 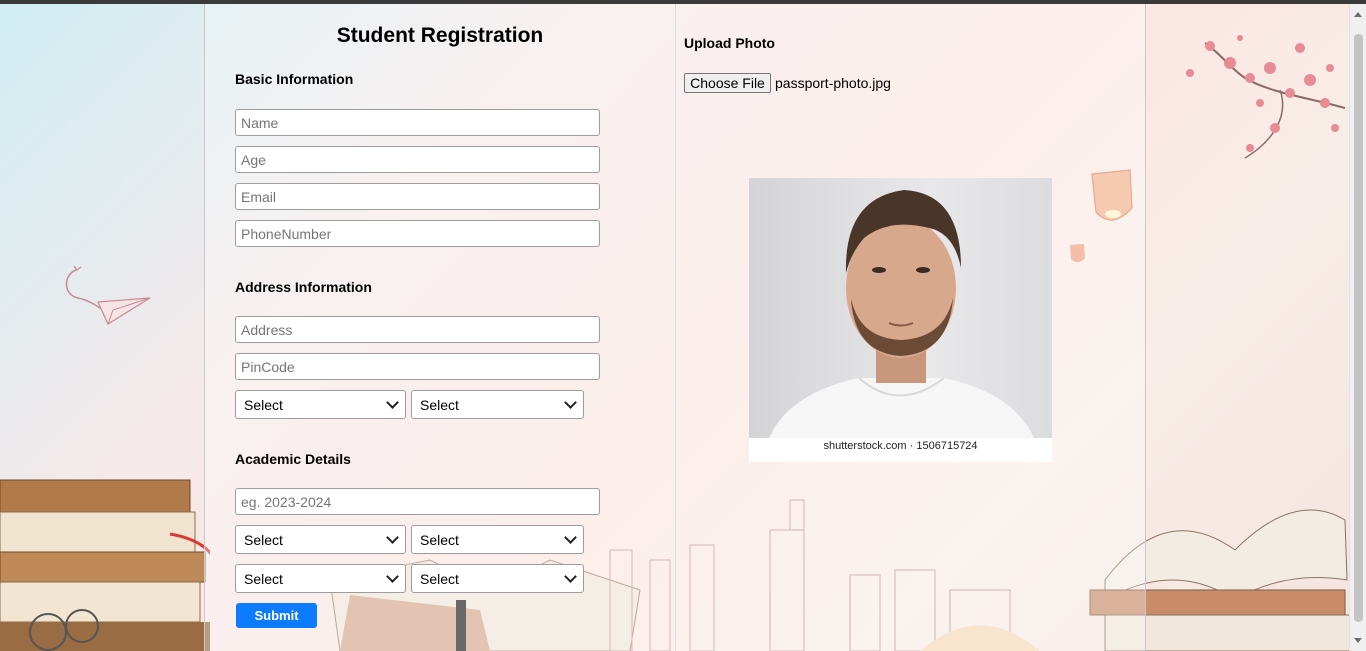 I want to click on scroll-up-arrow-icon, so click(x=1358, y=14).